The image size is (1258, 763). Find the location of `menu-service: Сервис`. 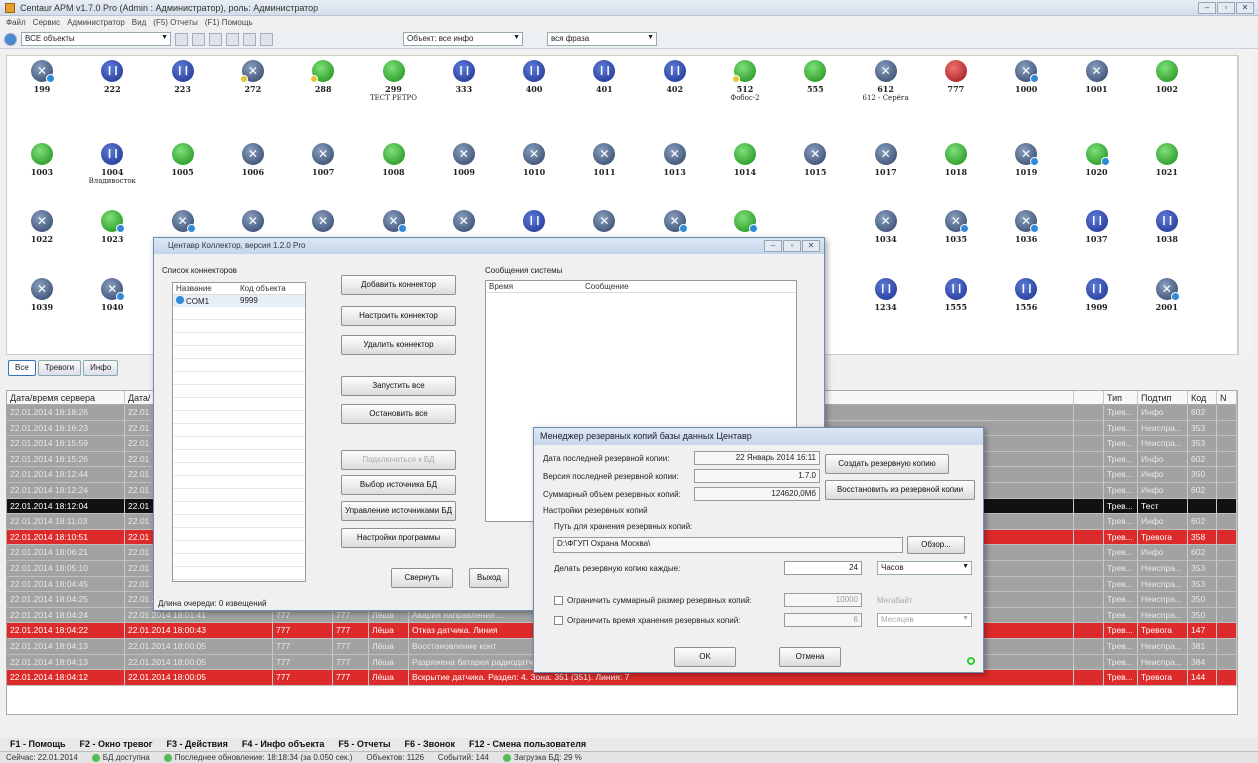

menu-service: Сервис is located at coordinates (46, 23).